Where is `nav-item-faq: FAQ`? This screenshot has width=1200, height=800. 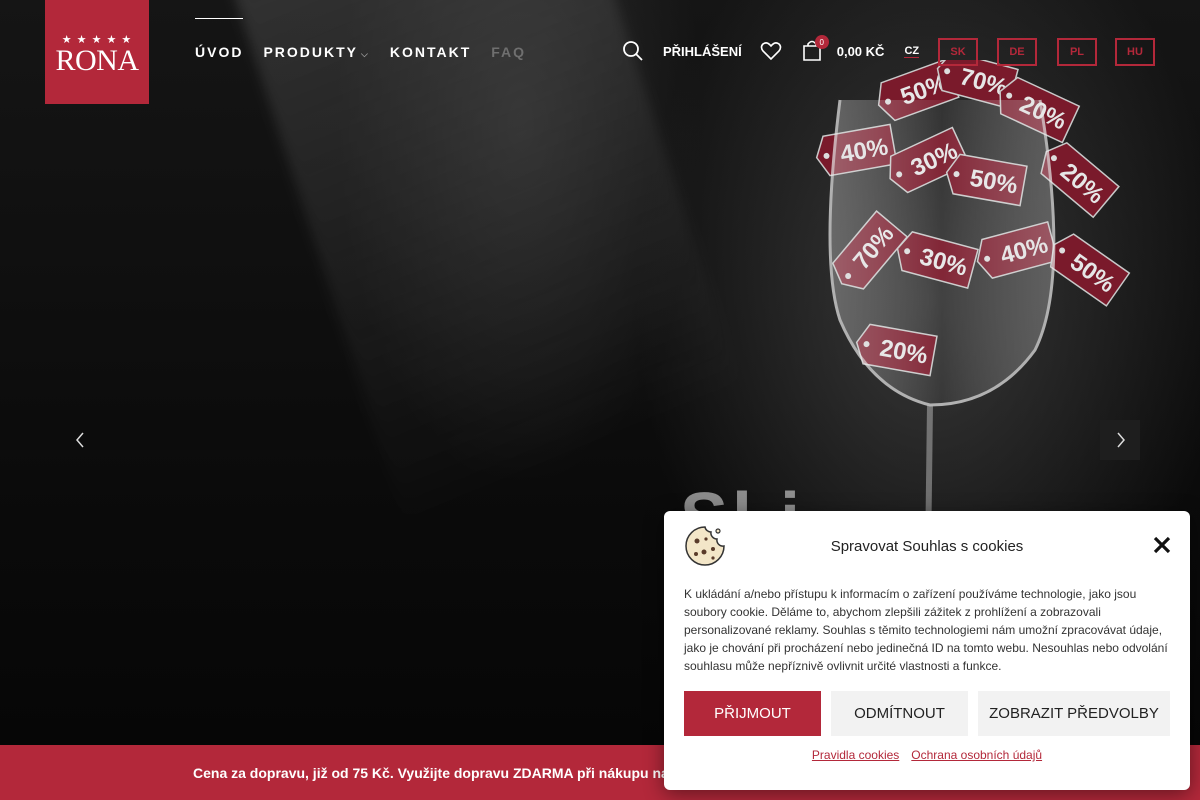
nav-item-faq: FAQ is located at coordinates (508, 39).